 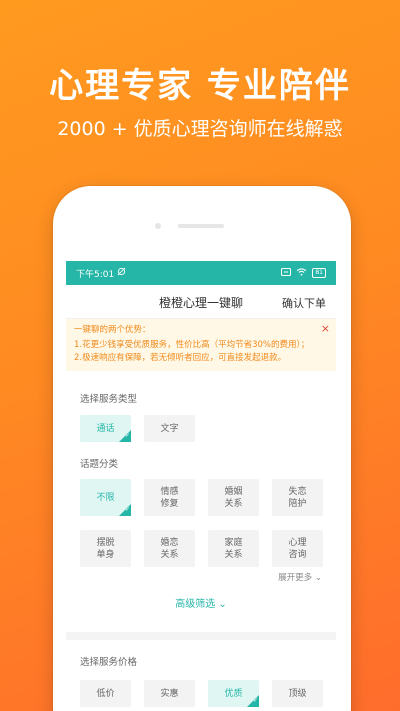 What do you see at coordinates (201, 302) in the screenshot?
I see `nav-bar: 橙橙心理一键聊 确认下单` at bounding box center [201, 302].